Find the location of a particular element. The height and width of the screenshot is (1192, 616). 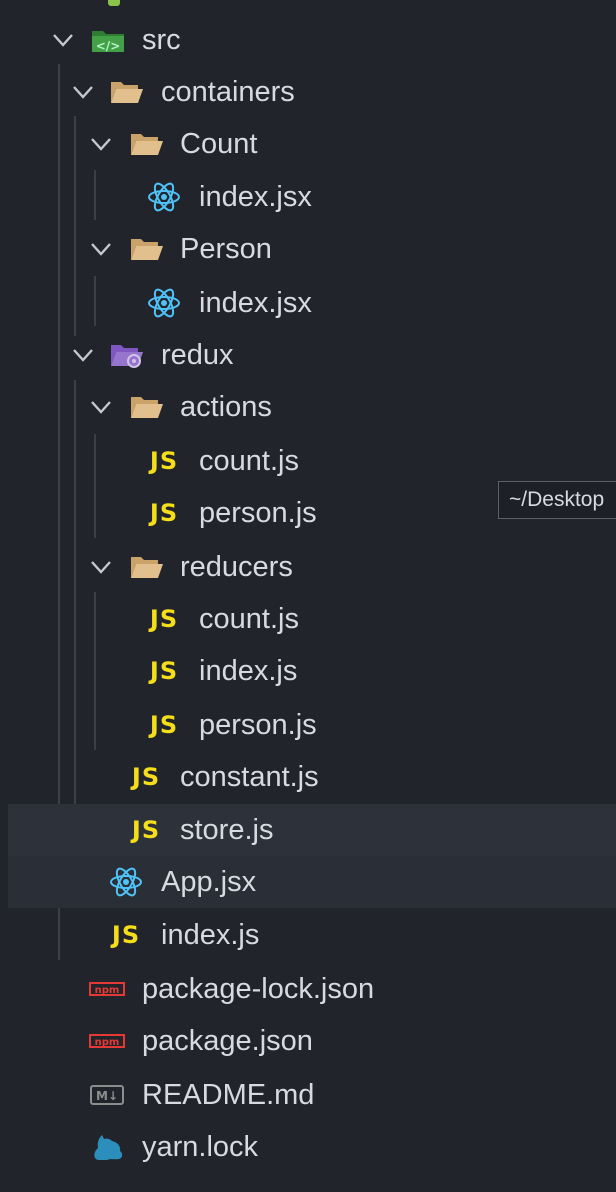

folder-redux-icon is located at coordinates (126, 355).